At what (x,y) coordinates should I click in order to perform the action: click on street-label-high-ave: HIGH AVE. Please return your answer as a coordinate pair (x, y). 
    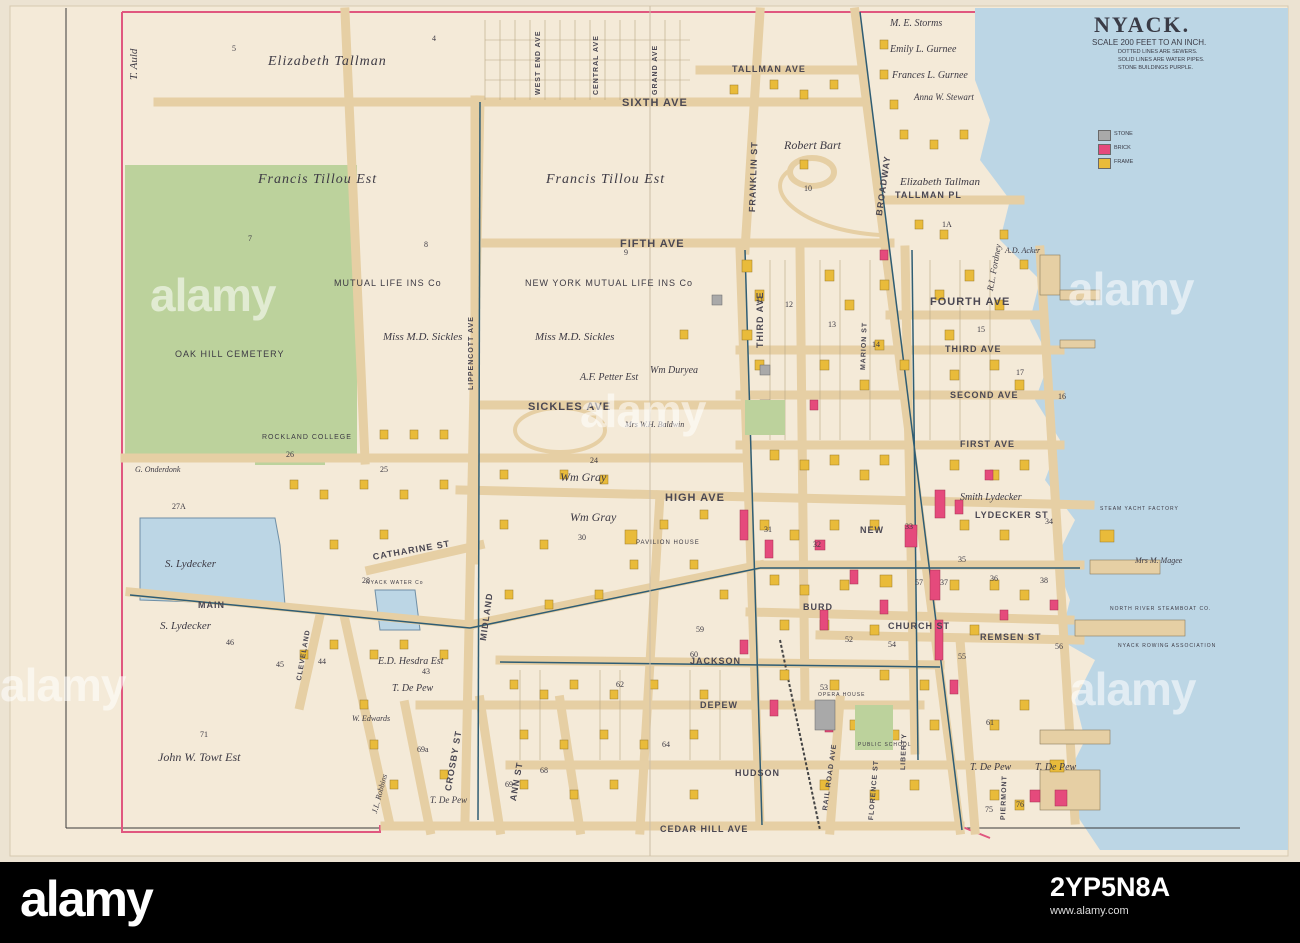
    Looking at the image, I should click on (695, 498).